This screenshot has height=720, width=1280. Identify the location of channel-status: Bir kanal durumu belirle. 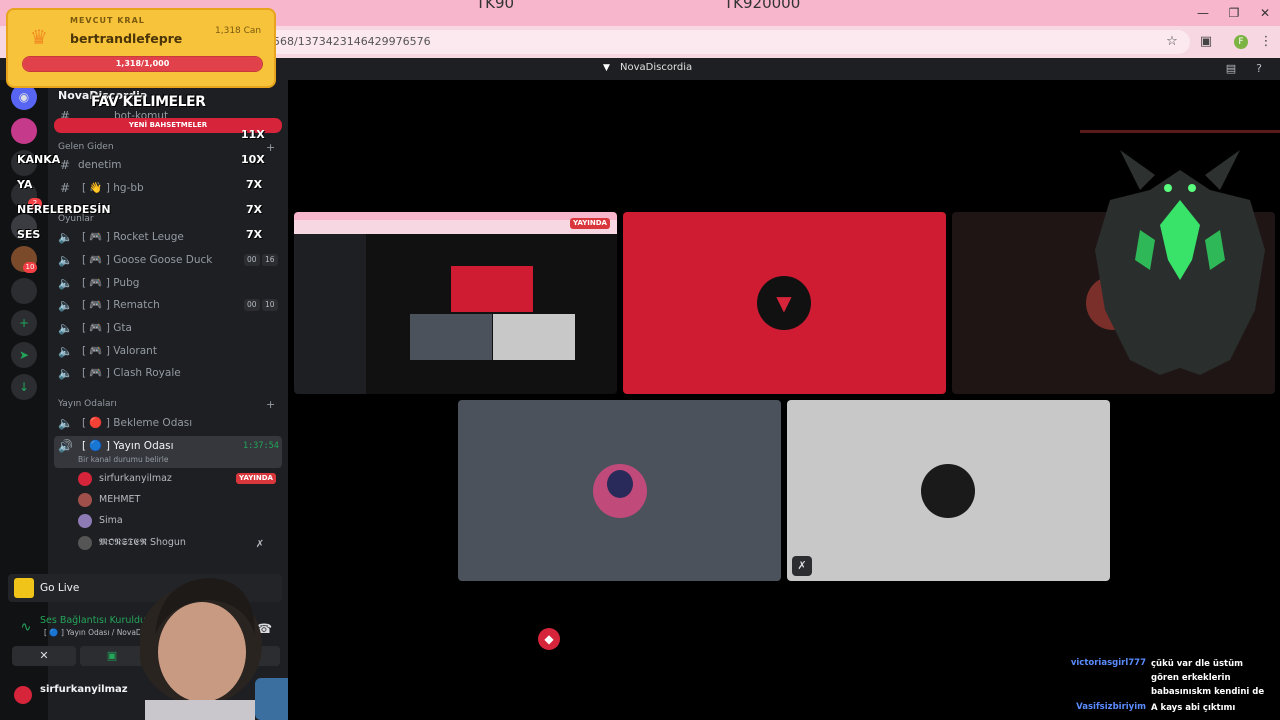
(123, 459).